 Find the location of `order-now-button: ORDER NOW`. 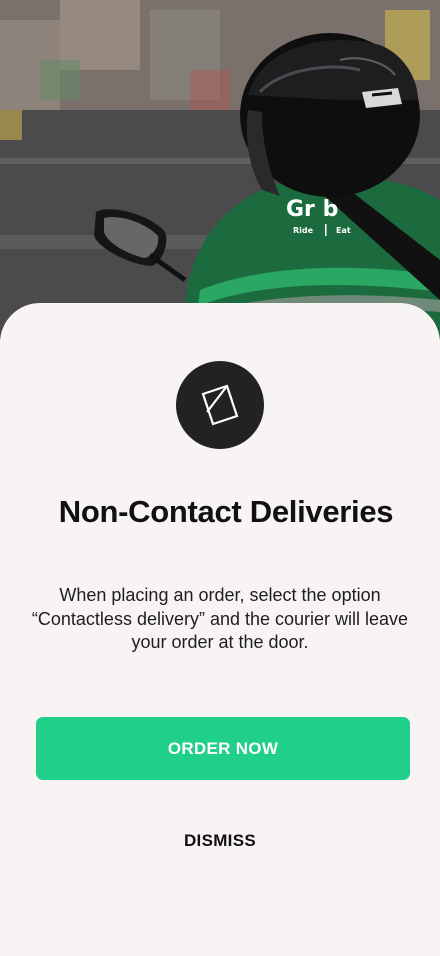

order-now-button: ORDER NOW is located at coordinates (223, 748).